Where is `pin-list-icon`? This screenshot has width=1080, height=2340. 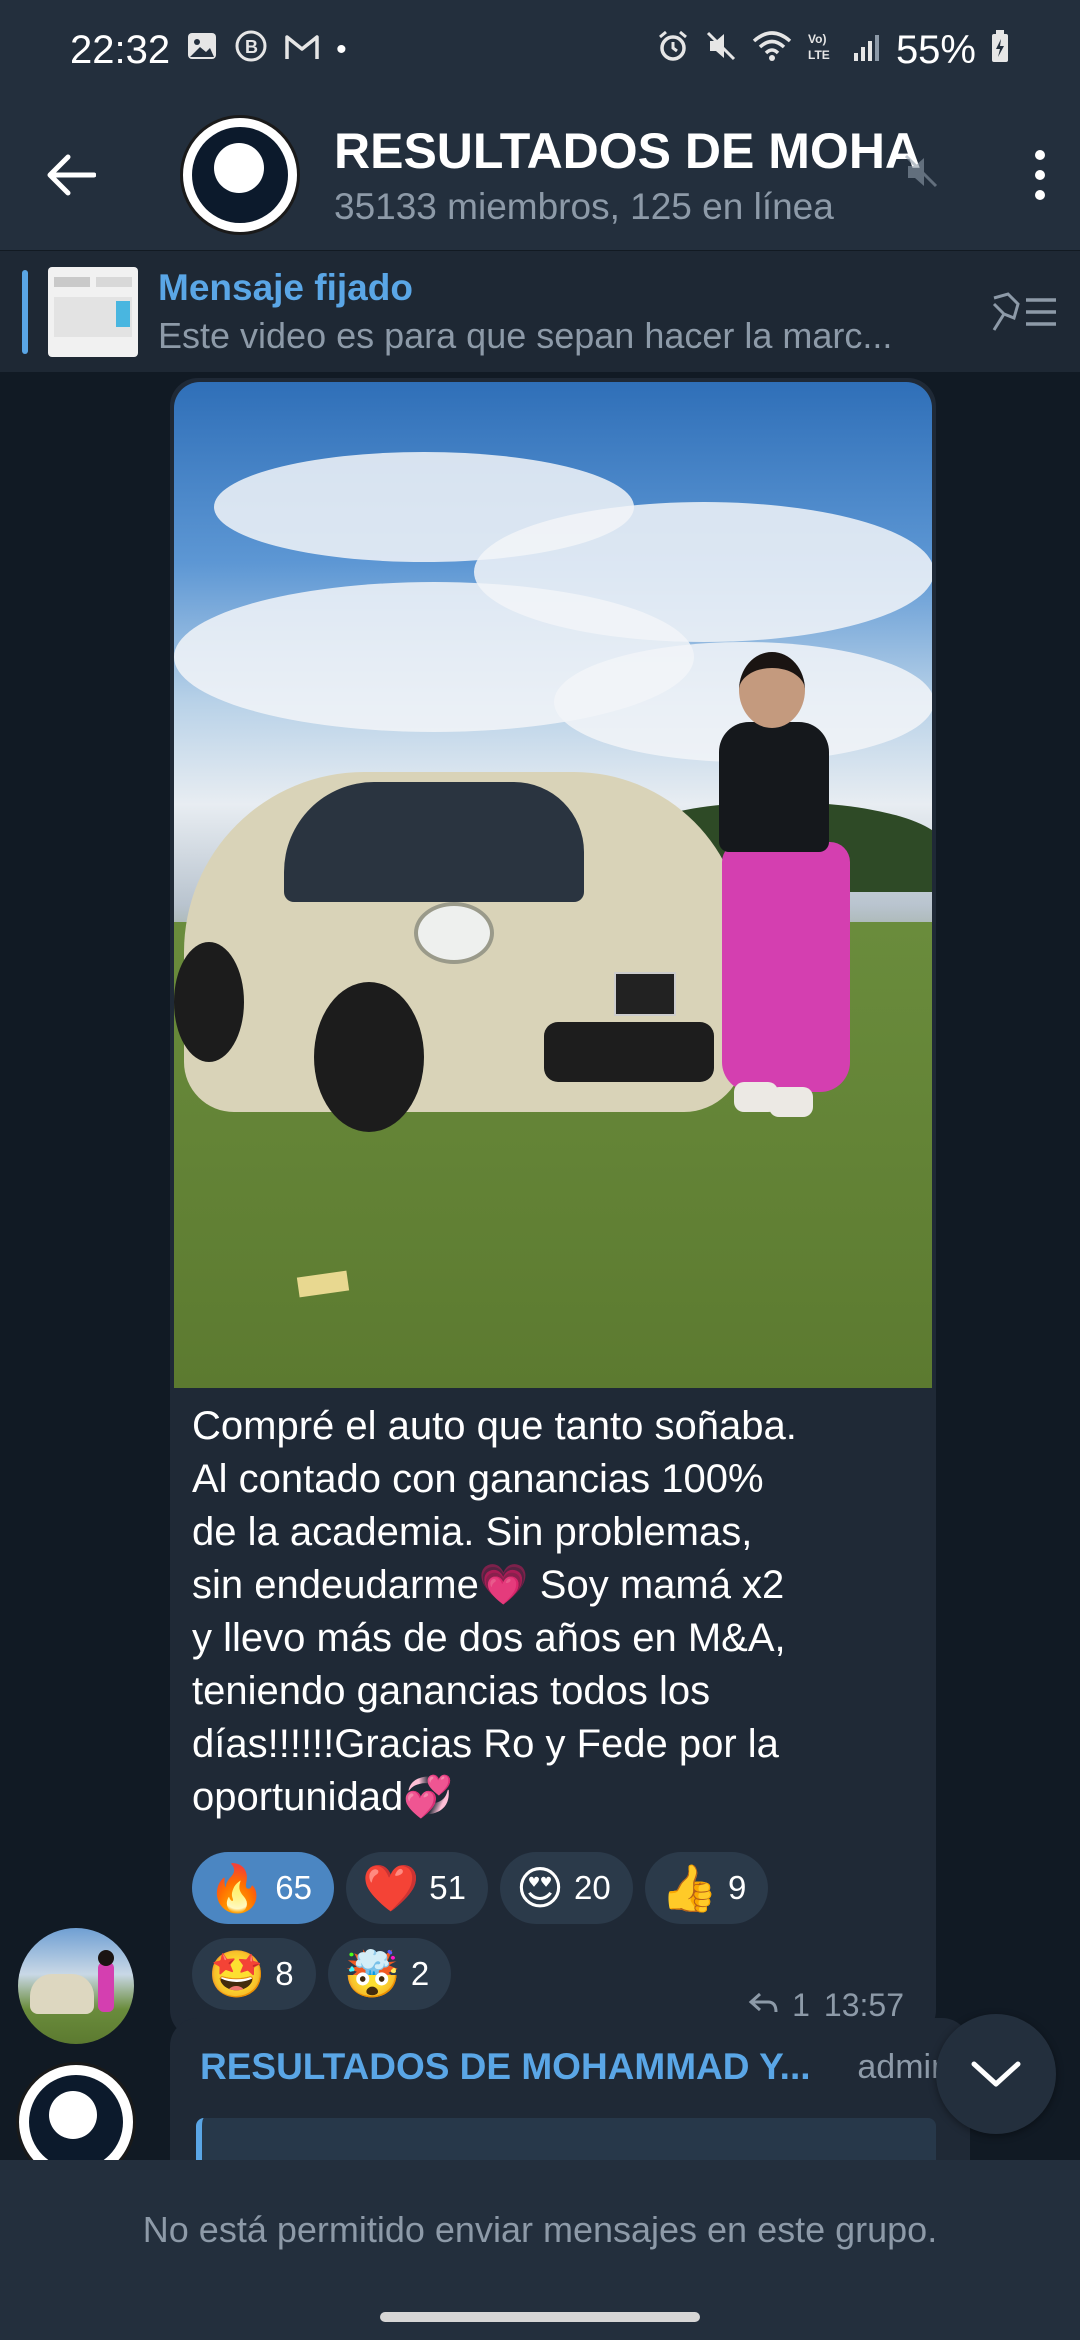
pin-list-icon is located at coordinates (1024, 311).